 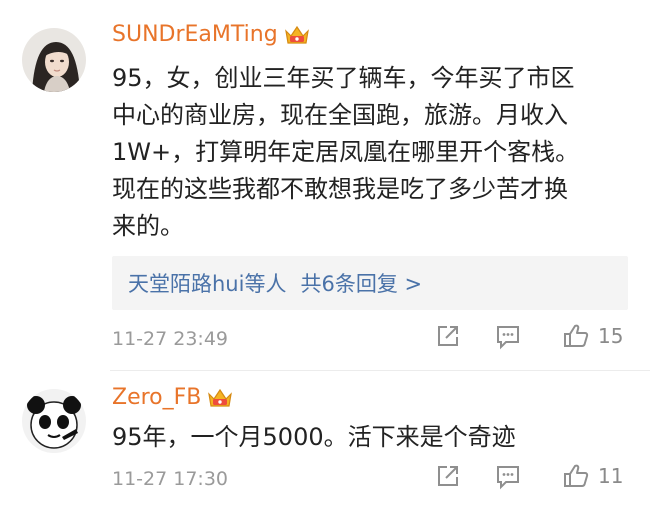 I want to click on replies-preview: 天堂陌路hui等人 共6条回复 >, so click(x=370, y=283).